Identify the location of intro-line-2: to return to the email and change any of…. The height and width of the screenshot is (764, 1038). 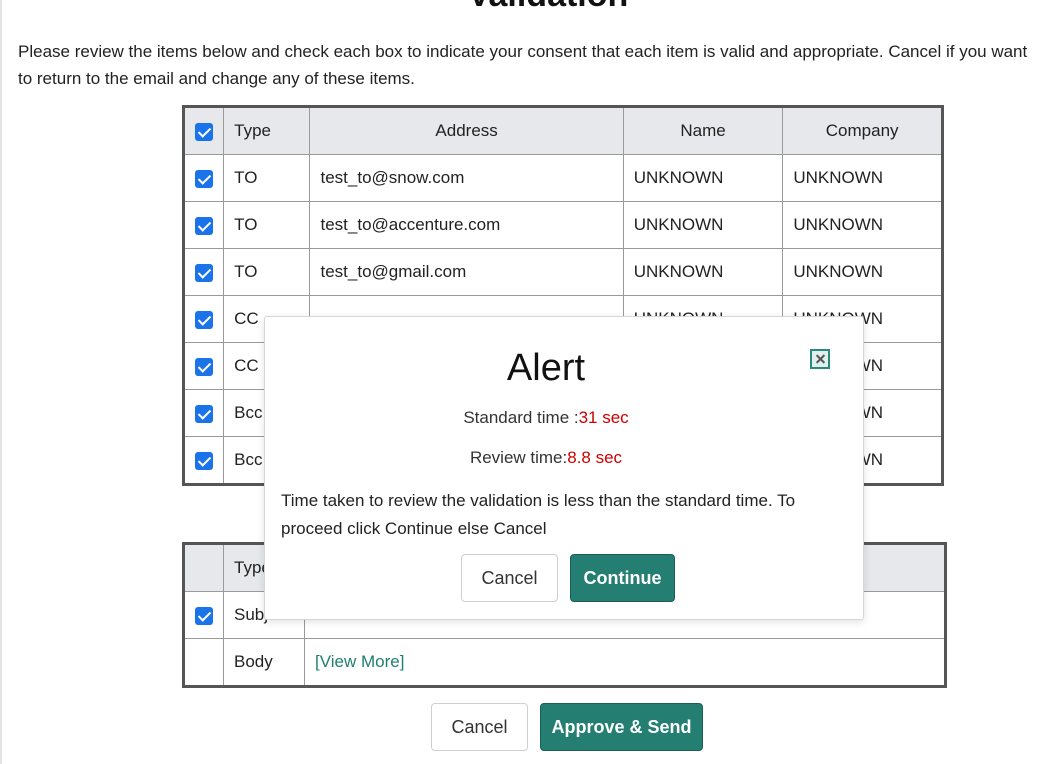
(216, 78).